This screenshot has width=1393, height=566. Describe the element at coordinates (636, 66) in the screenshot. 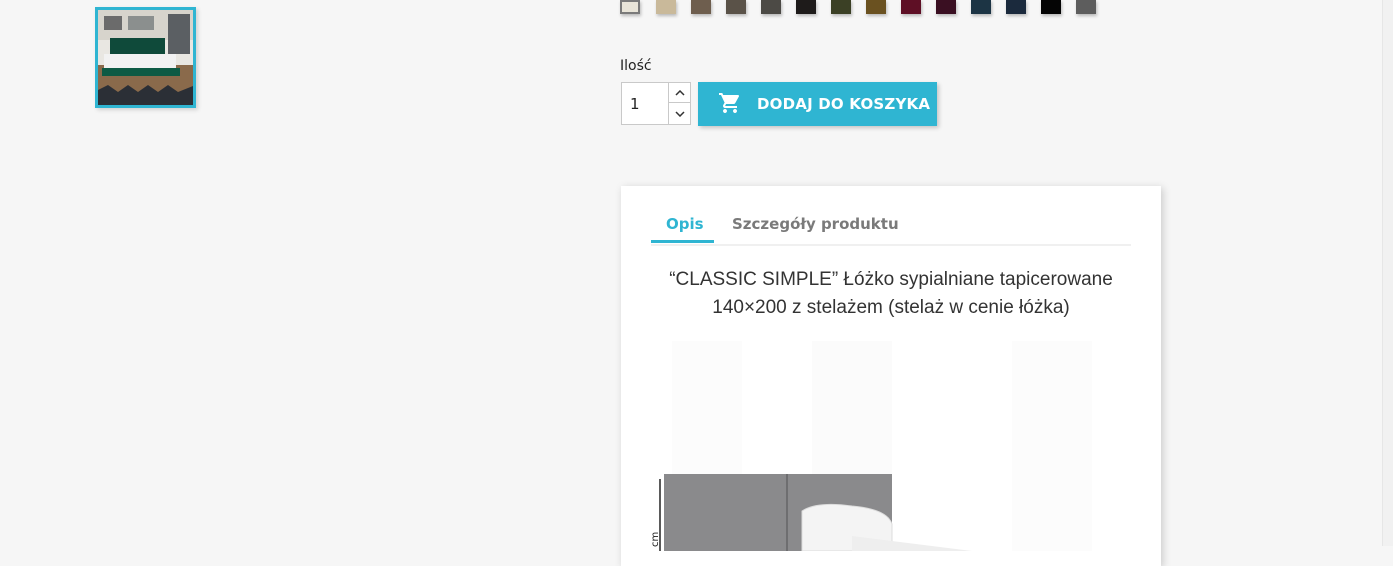

I see `quantity-label: Ilość` at that location.